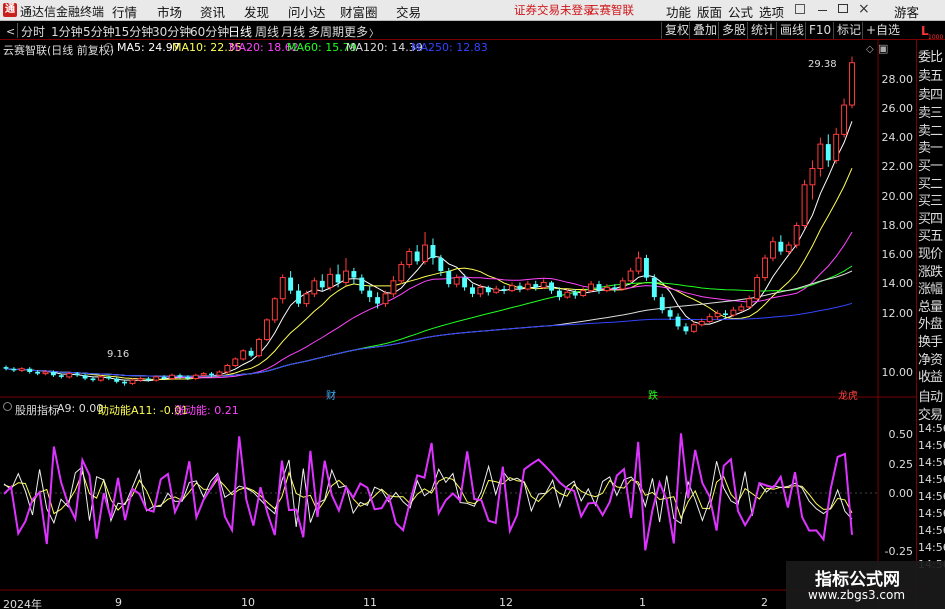 The height and width of the screenshot is (609, 945). What do you see at coordinates (848, 394) in the screenshot?
I see `marker-dragon-tiger: 龙虎` at bounding box center [848, 394].